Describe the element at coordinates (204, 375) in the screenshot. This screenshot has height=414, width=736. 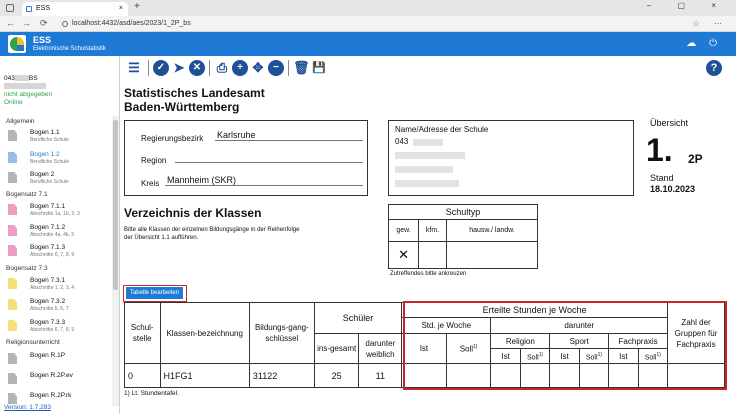
I see `cell-klasse: H1FG1` at that location.